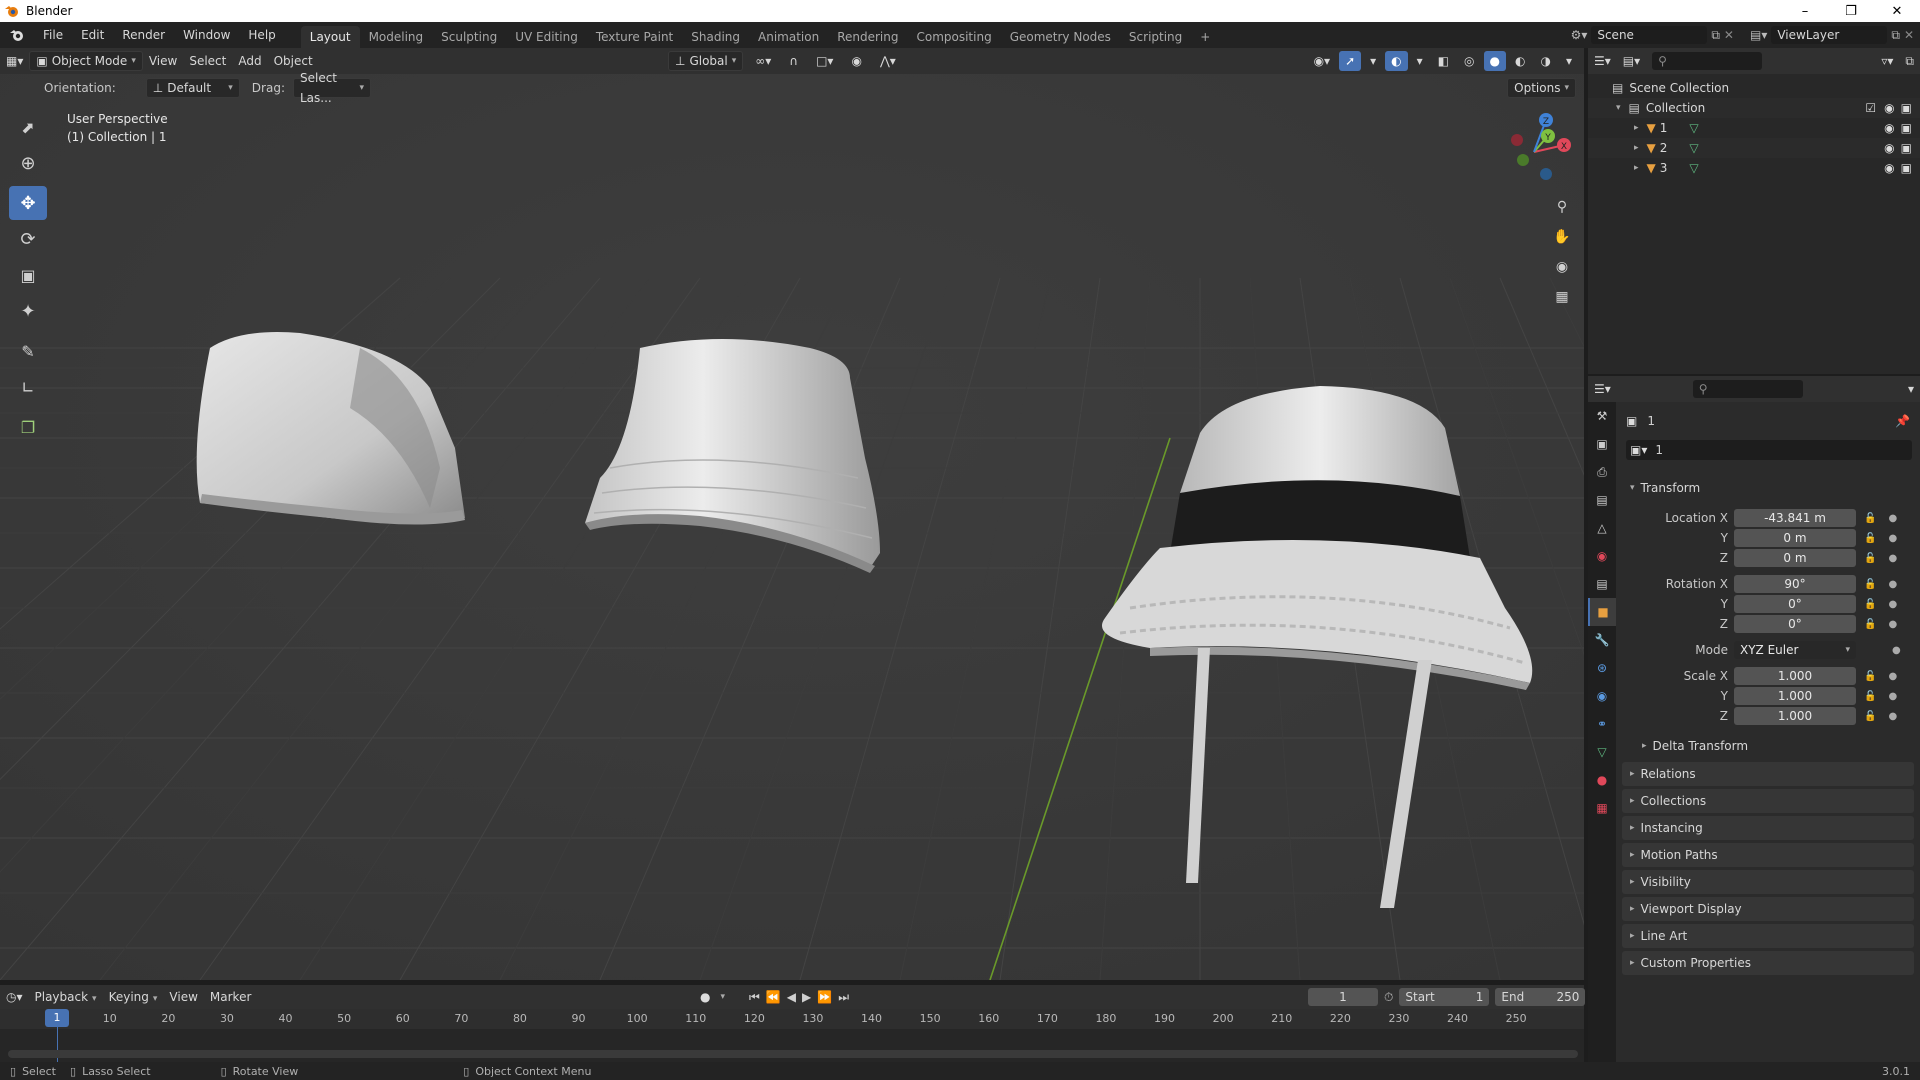 This screenshot has width=1920, height=1080. What do you see at coordinates (793, 1054) in the screenshot?
I see `timeline-scrollbar` at bounding box center [793, 1054].